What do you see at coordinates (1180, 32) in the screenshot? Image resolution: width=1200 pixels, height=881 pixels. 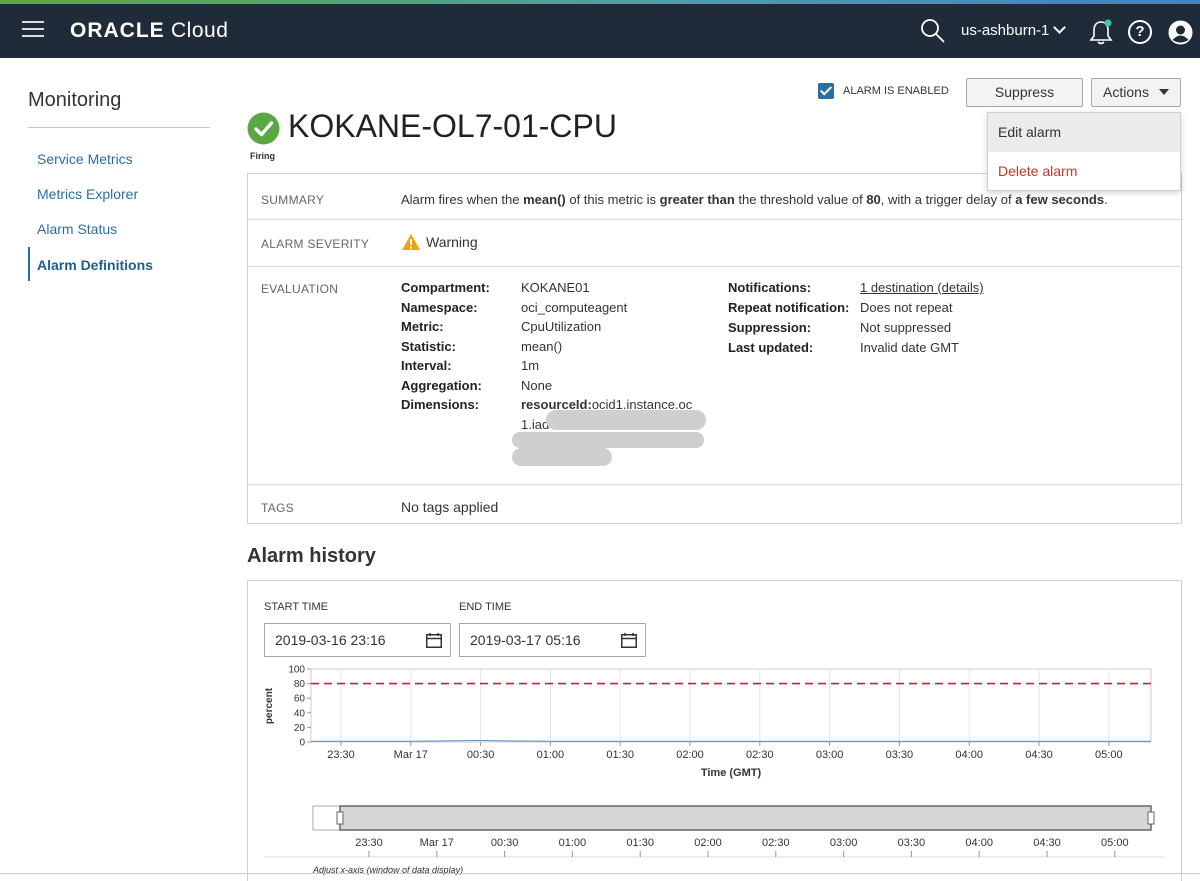 I see `user-icon` at bounding box center [1180, 32].